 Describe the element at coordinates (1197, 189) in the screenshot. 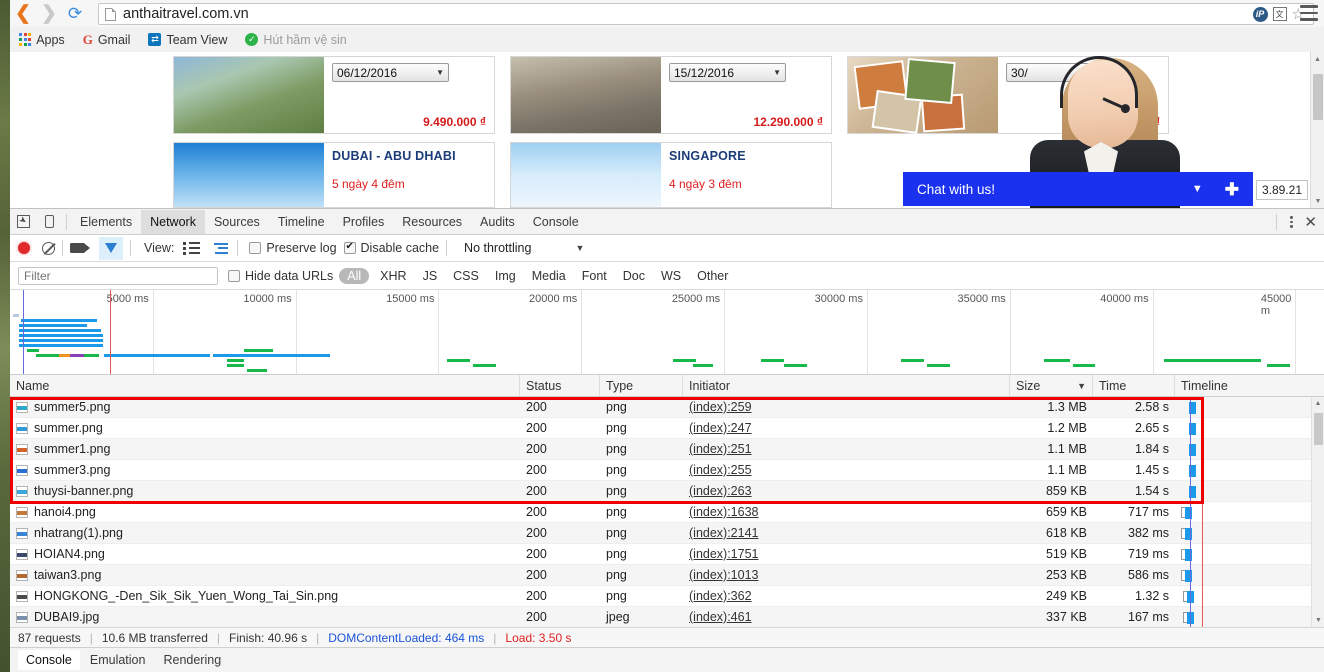

I see `chevron-down-icon: ▼` at that location.